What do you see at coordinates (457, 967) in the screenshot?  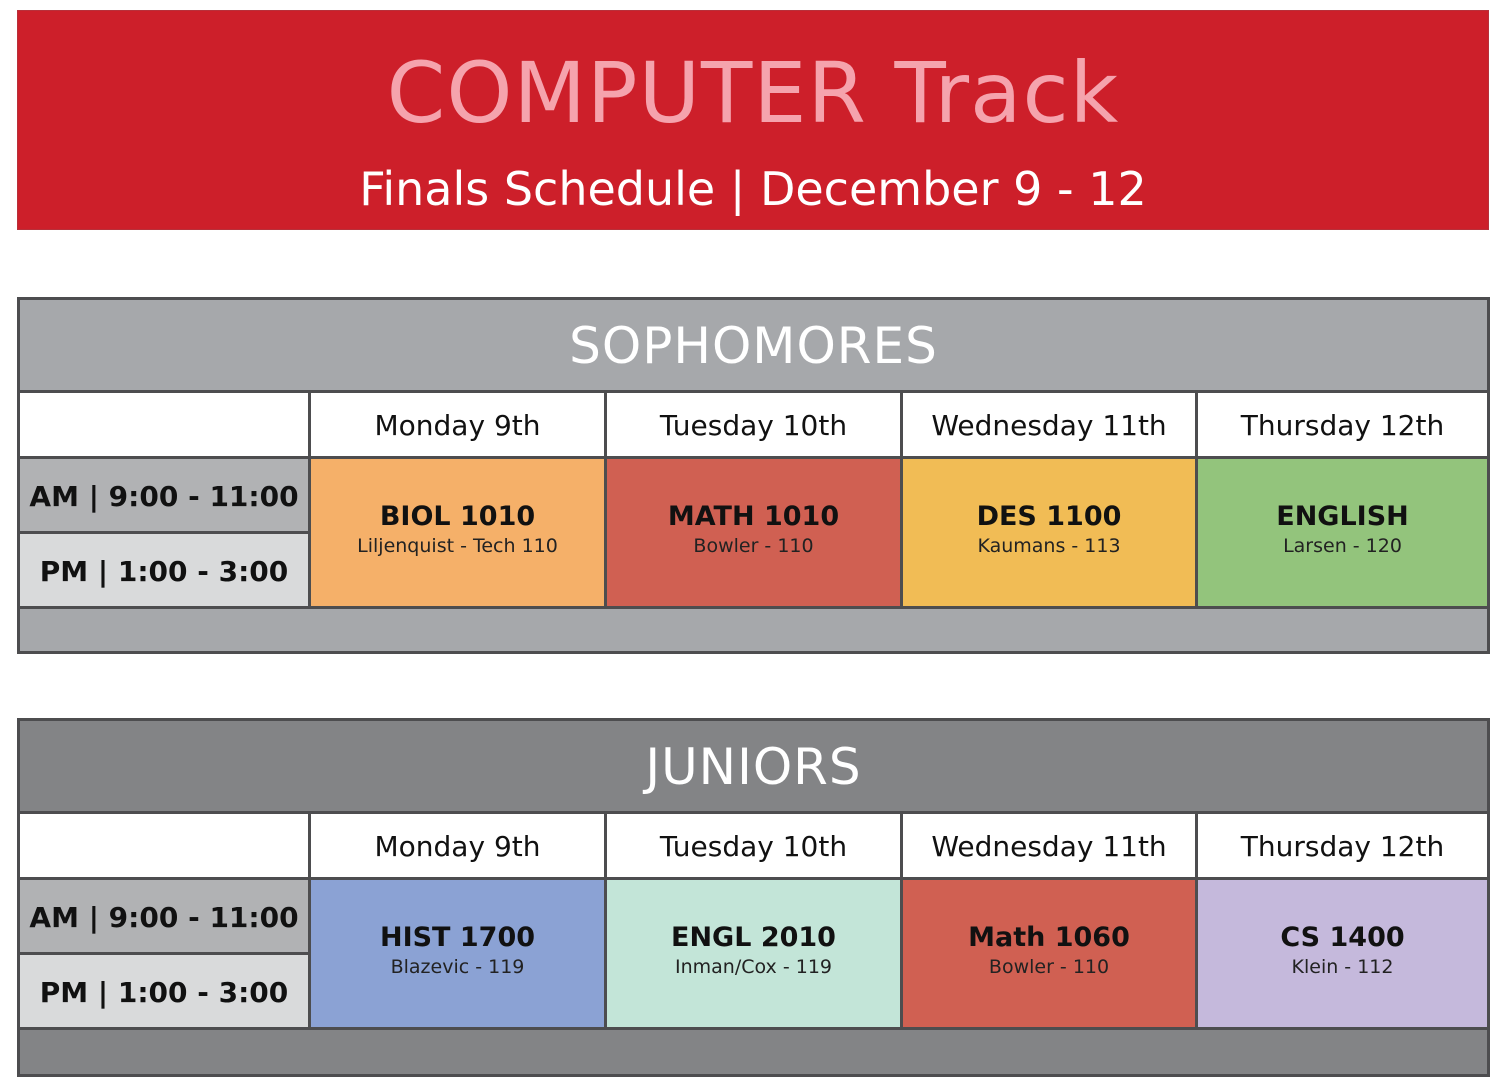 I see `course-instructor-room: Blazevic - 119` at bounding box center [457, 967].